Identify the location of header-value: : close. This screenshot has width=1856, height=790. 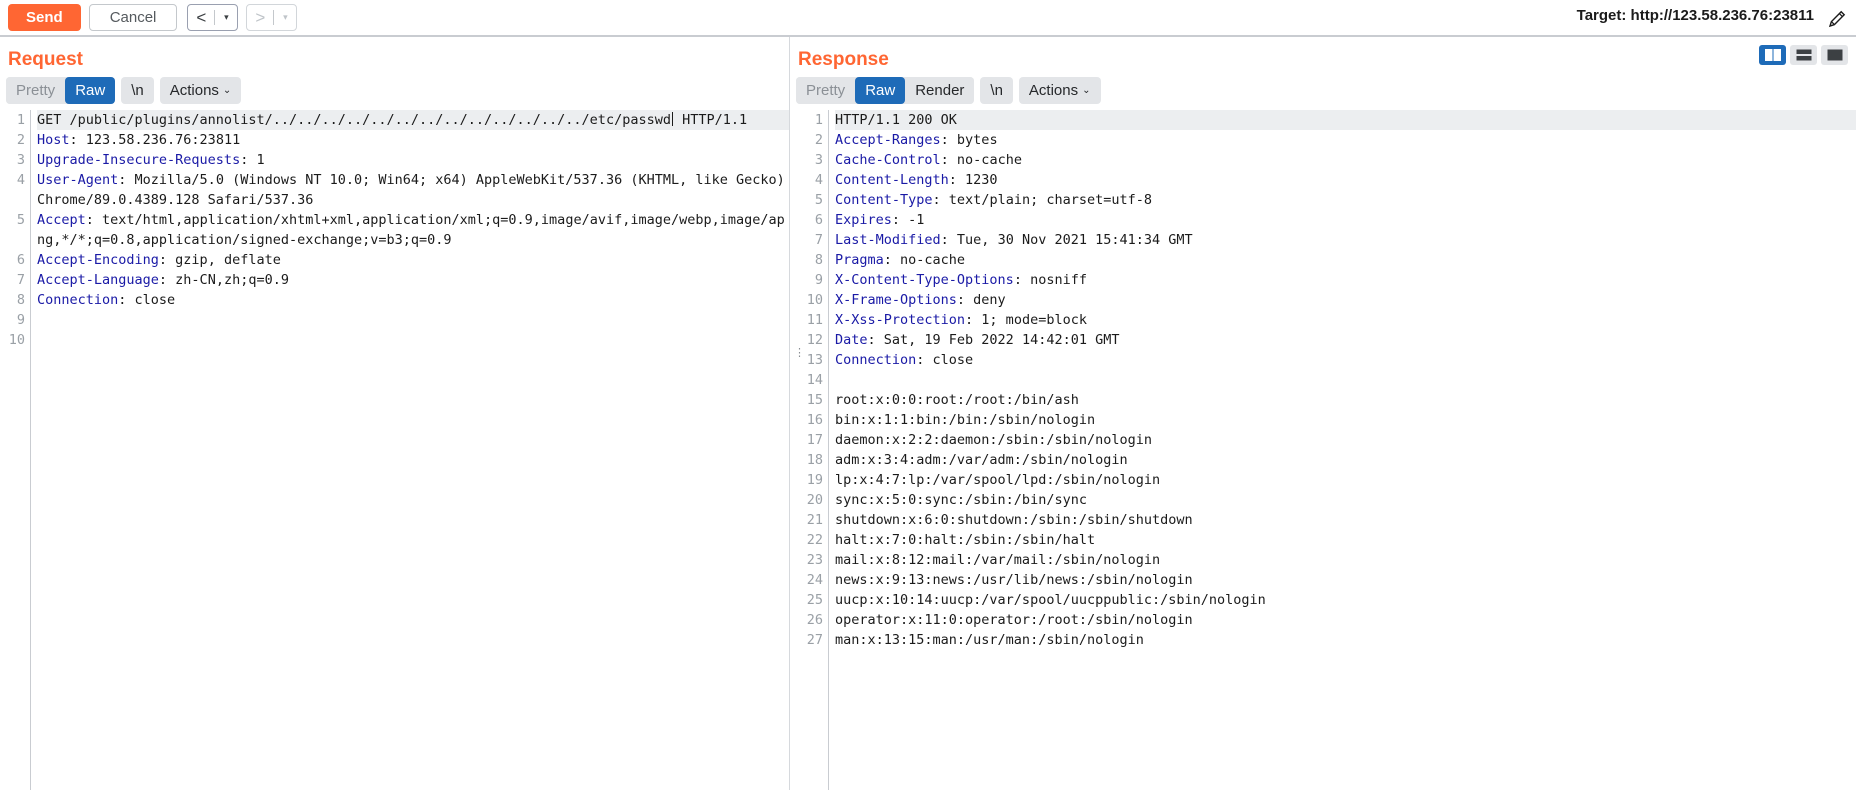
(147, 300).